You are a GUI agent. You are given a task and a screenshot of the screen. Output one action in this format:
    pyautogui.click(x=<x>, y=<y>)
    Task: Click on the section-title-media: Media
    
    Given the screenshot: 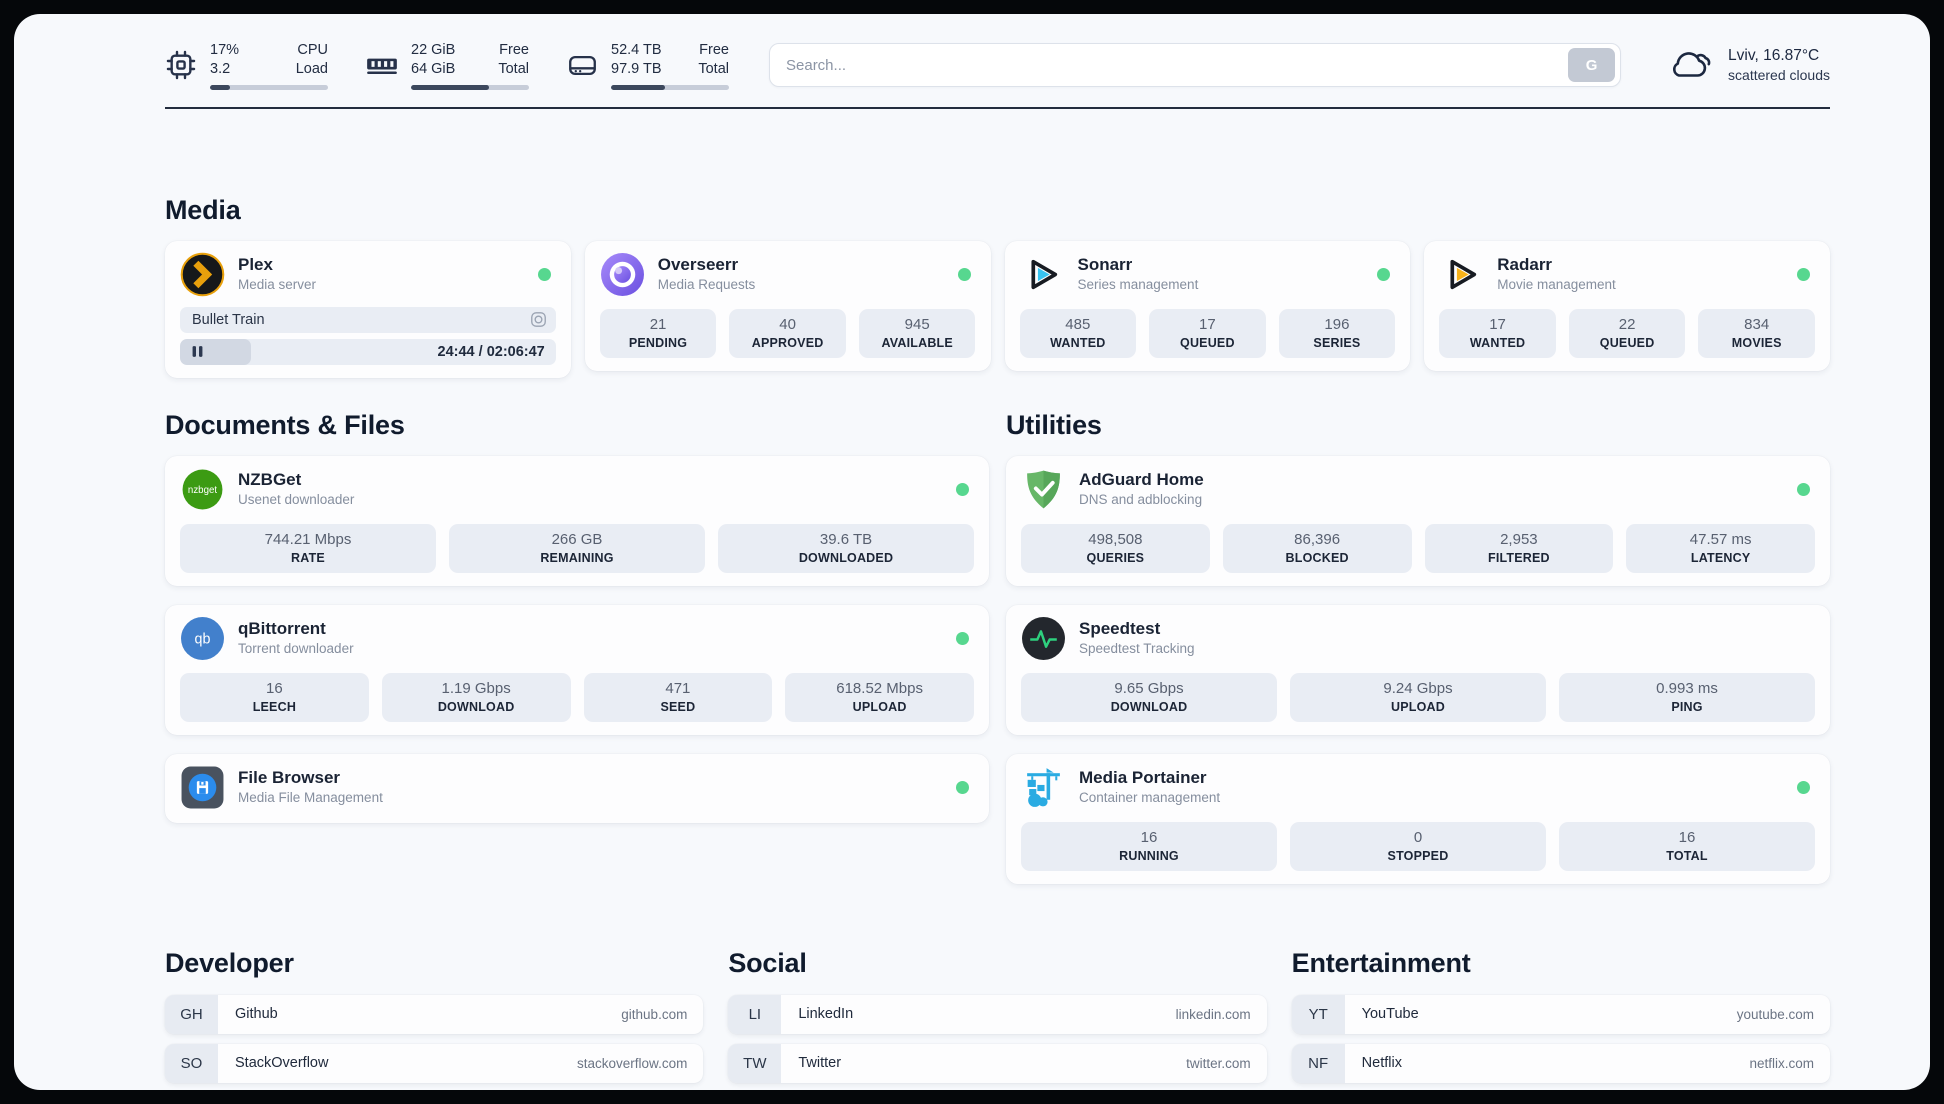 What is the action you would take?
    pyautogui.click(x=203, y=209)
    